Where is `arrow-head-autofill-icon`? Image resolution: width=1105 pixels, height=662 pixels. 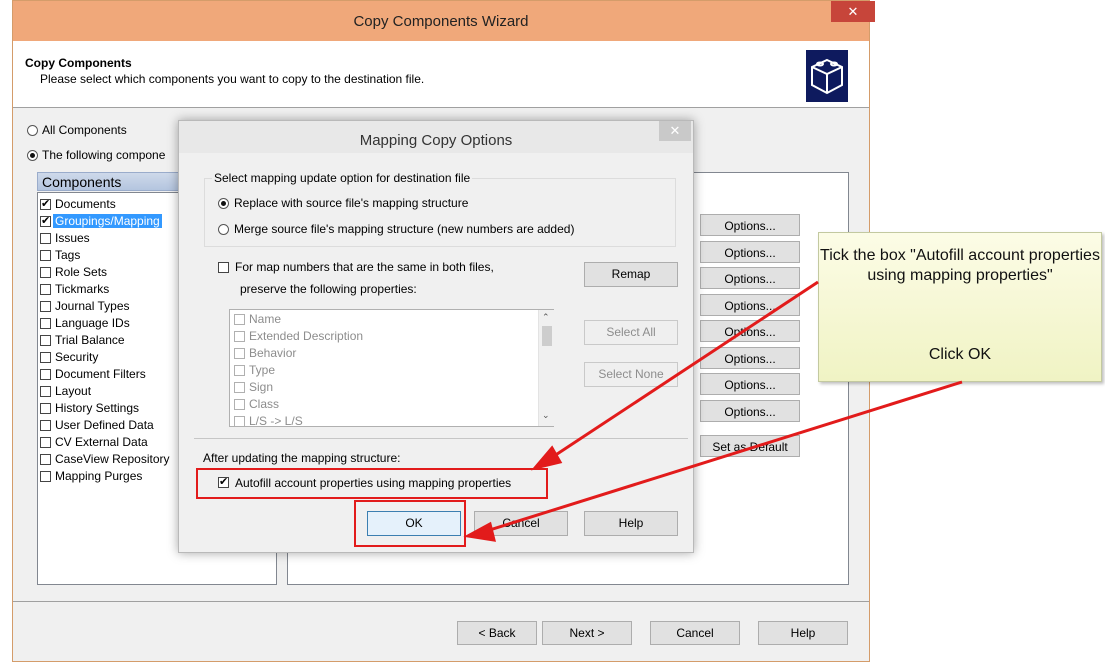 arrow-head-autofill-icon is located at coordinates (546, 458).